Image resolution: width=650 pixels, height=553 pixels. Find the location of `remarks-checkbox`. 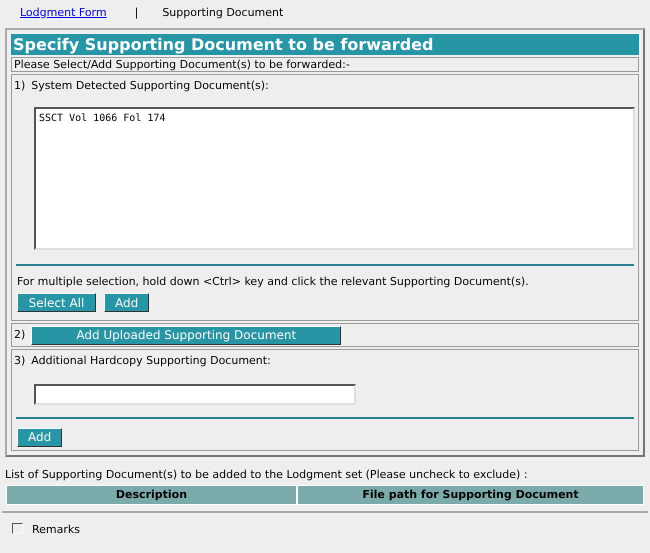

remarks-checkbox is located at coordinates (17, 528).